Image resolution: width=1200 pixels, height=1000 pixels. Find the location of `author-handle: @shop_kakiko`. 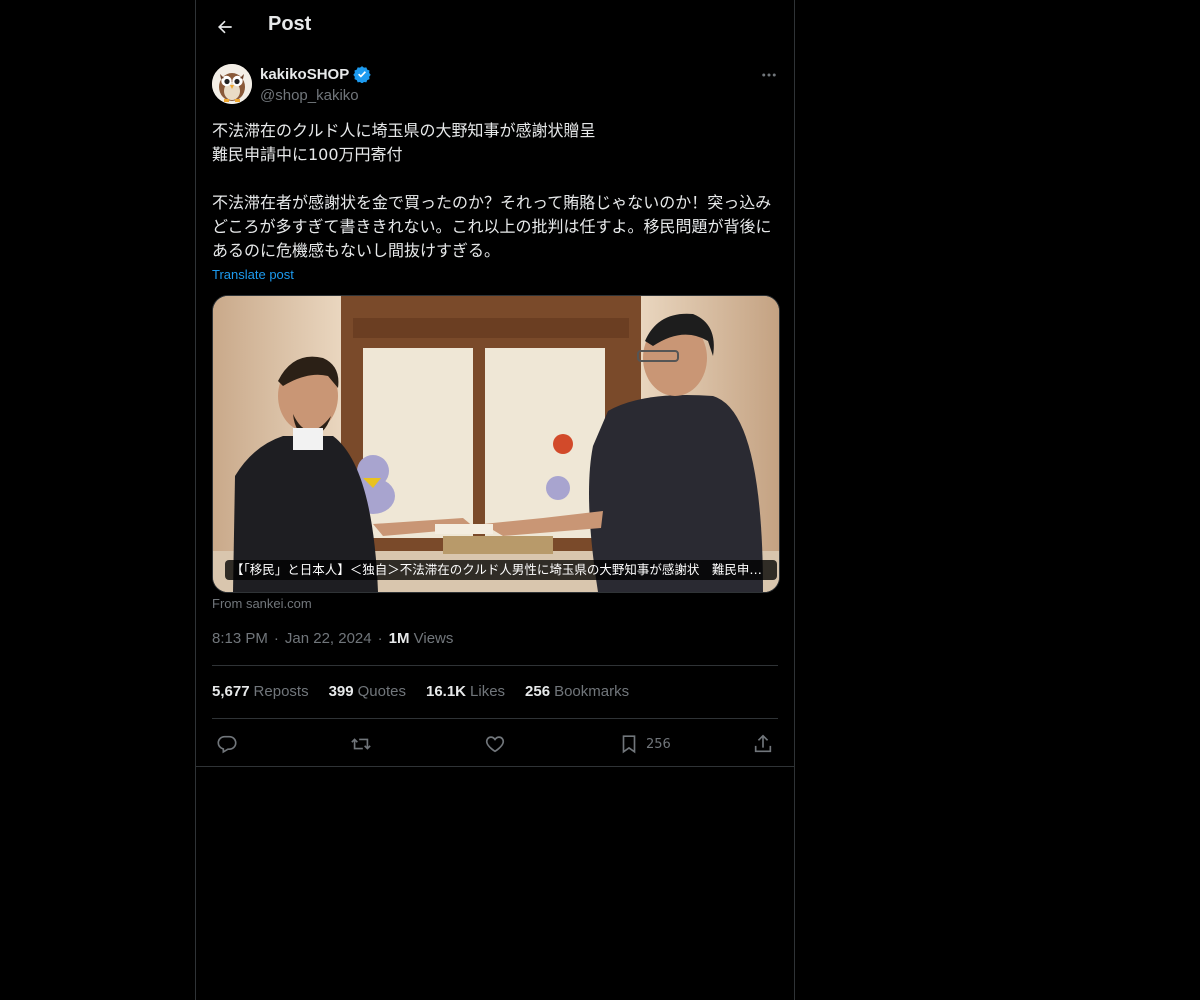

author-handle: @shop_kakiko is located at coordinates (309, 95).